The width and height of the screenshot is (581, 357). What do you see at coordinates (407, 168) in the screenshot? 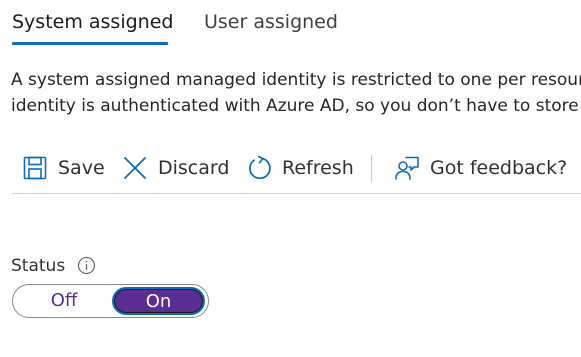
I see `feedback-icon` at bounding box center [407, 168].